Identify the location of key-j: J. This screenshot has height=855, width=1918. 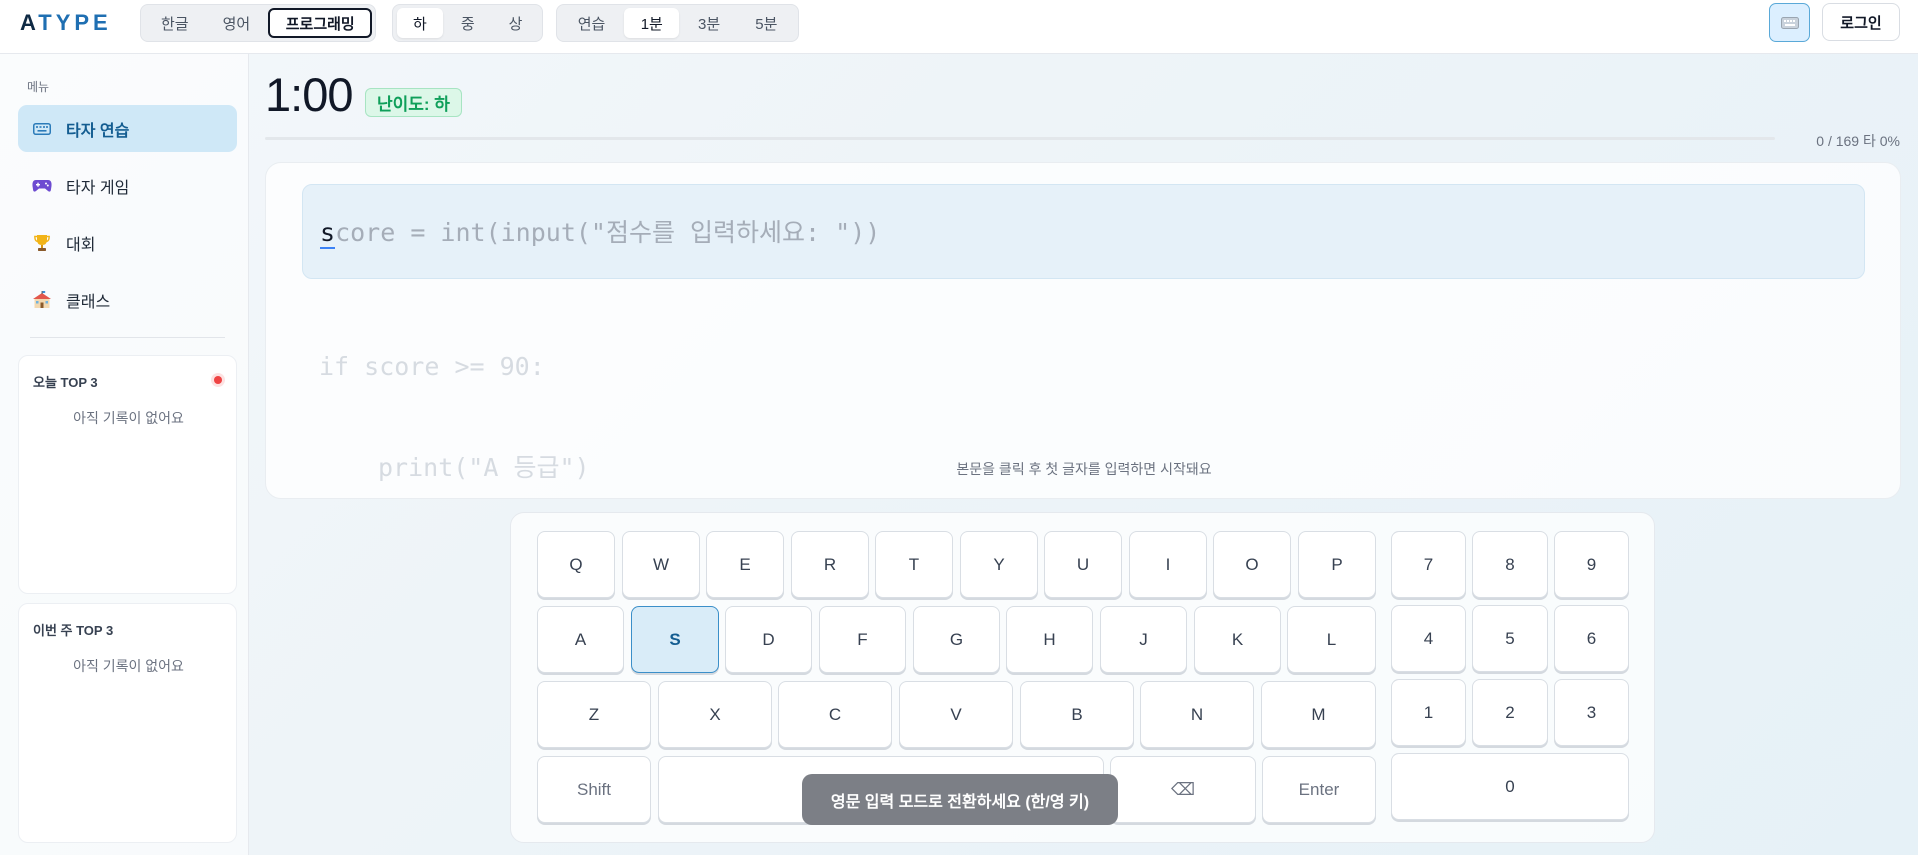
(1143, 639).